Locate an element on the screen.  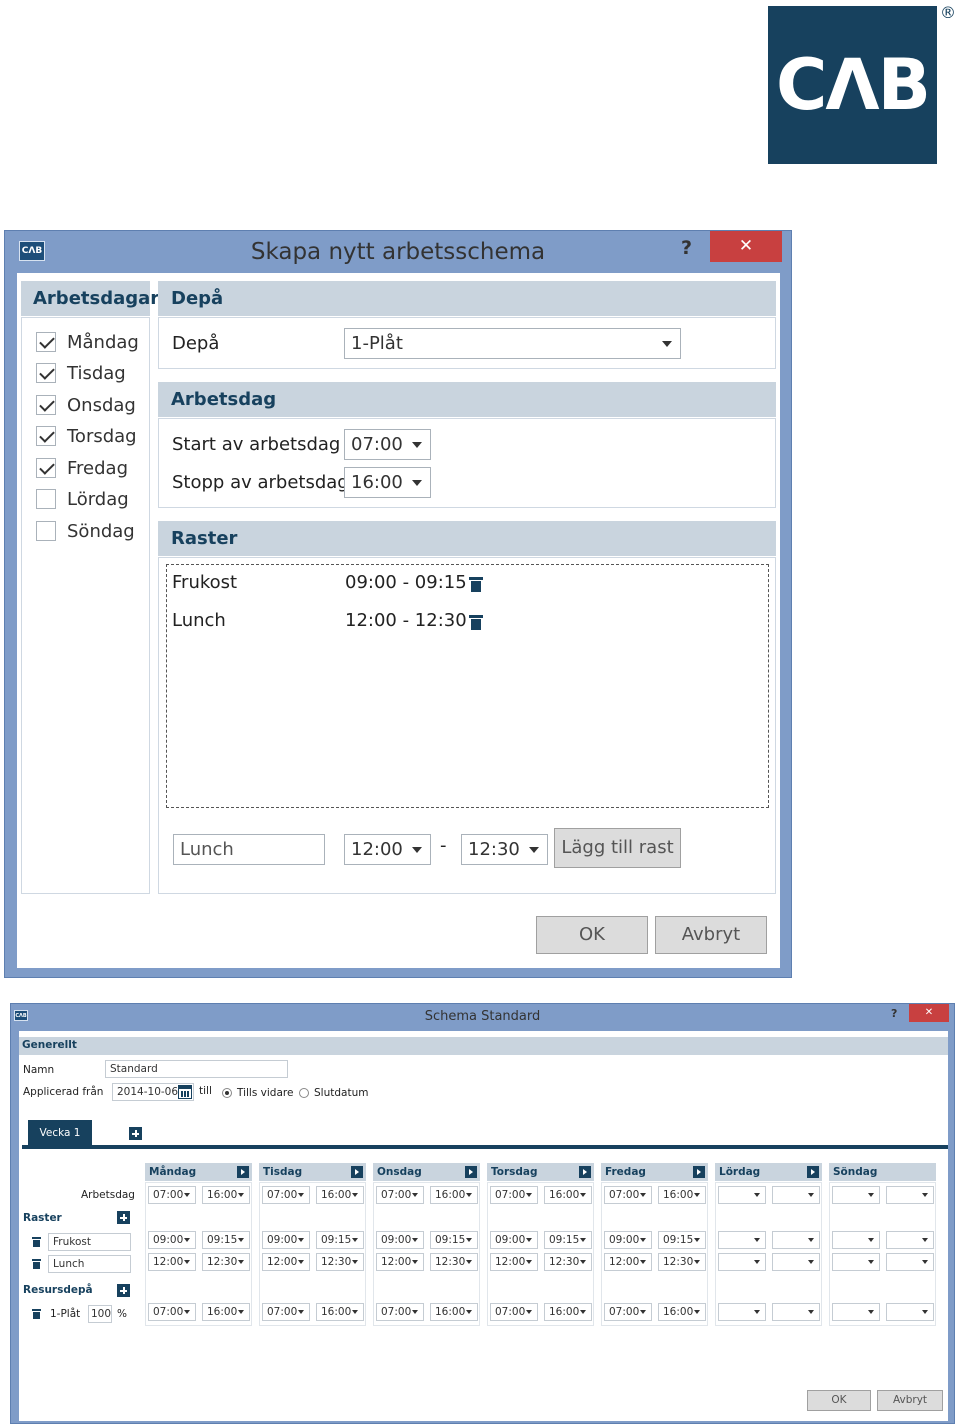
calendar-icon is located at coordinates (185, 1092).